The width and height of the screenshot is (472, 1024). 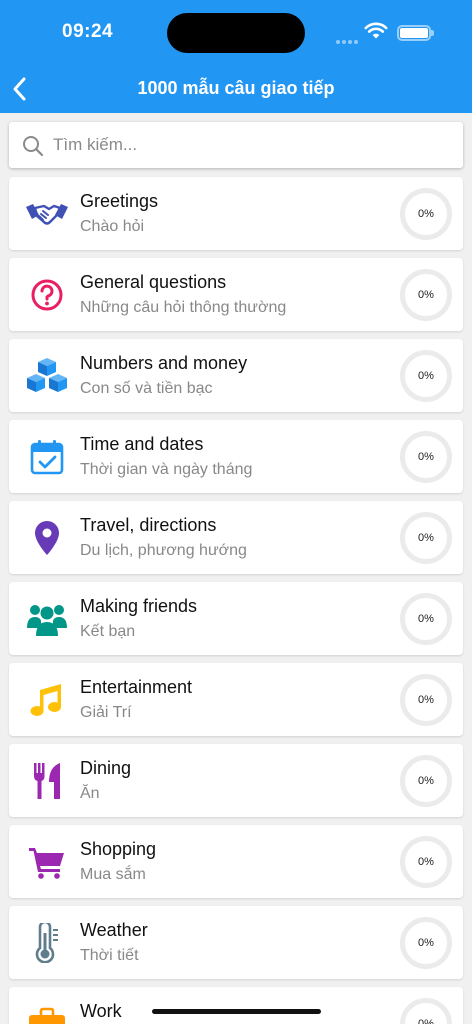 What do you see at coordinates (113, 874) in the screenshot?
I see `topic-subtitle: Mua sắm` at bounding box center [113, 874].